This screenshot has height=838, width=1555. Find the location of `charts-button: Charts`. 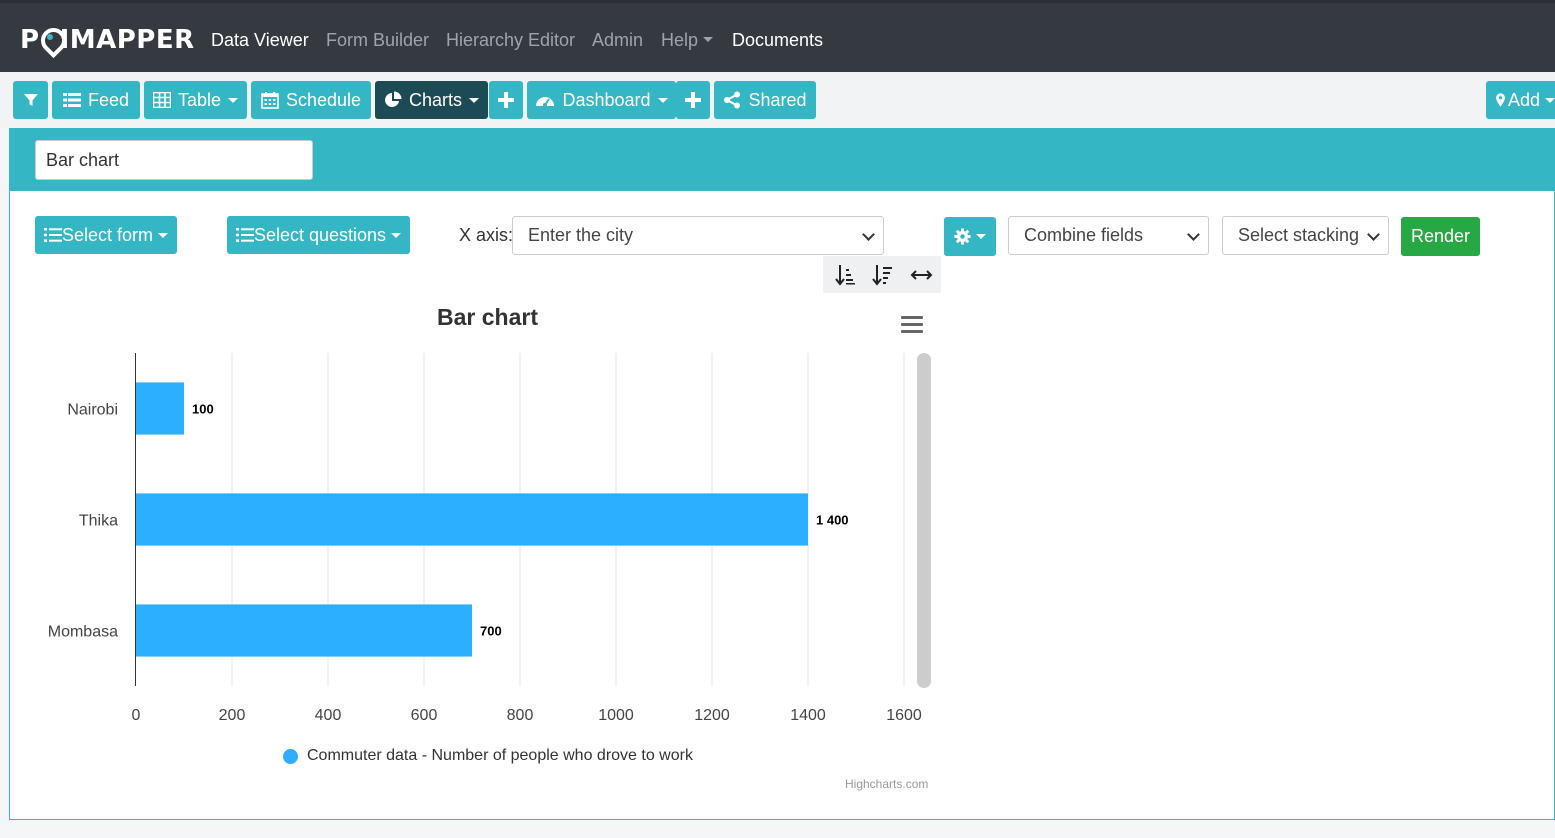

charts-button: Charts is located at coordinates (431, 100).